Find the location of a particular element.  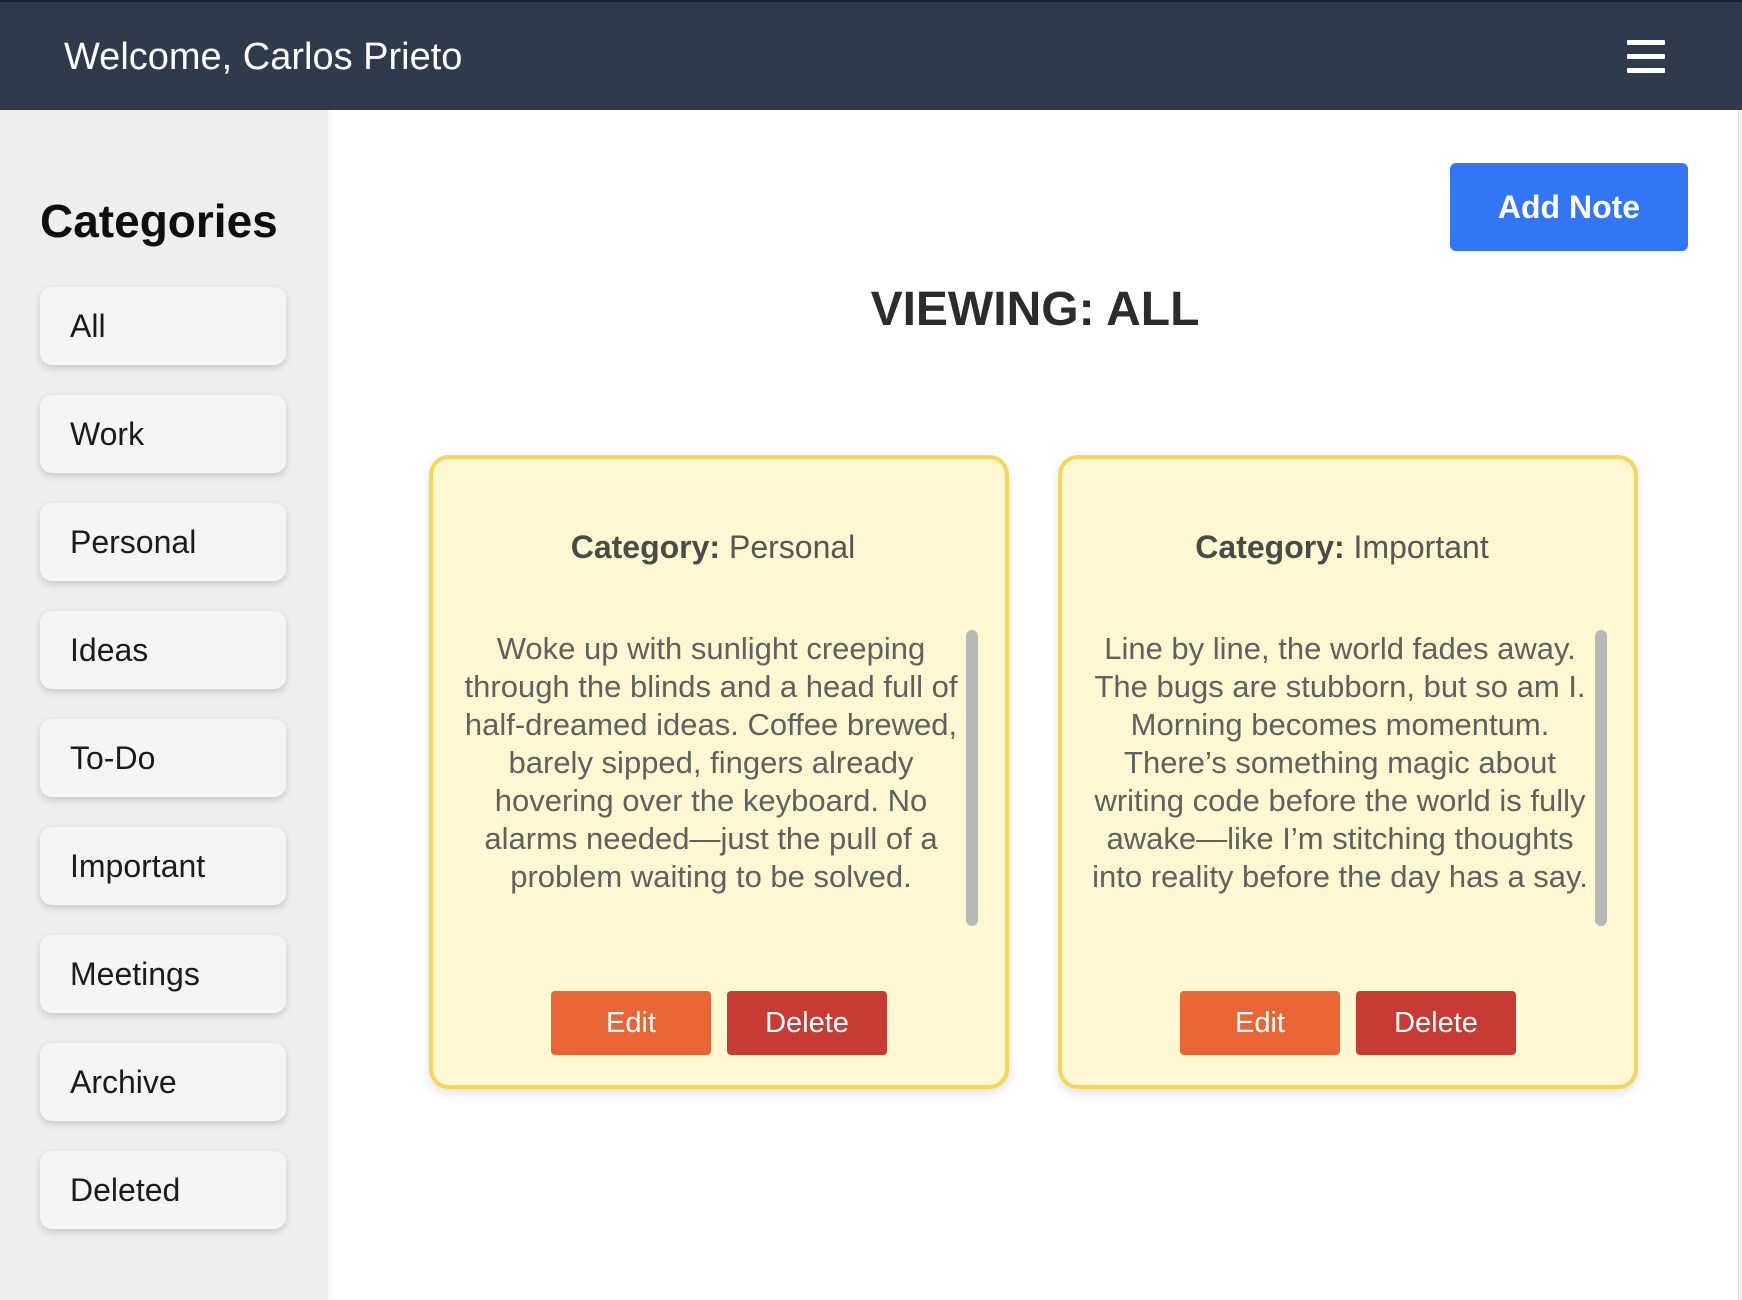

sidebar-item-to-do: To-Do is located at coordinates (163, 758).